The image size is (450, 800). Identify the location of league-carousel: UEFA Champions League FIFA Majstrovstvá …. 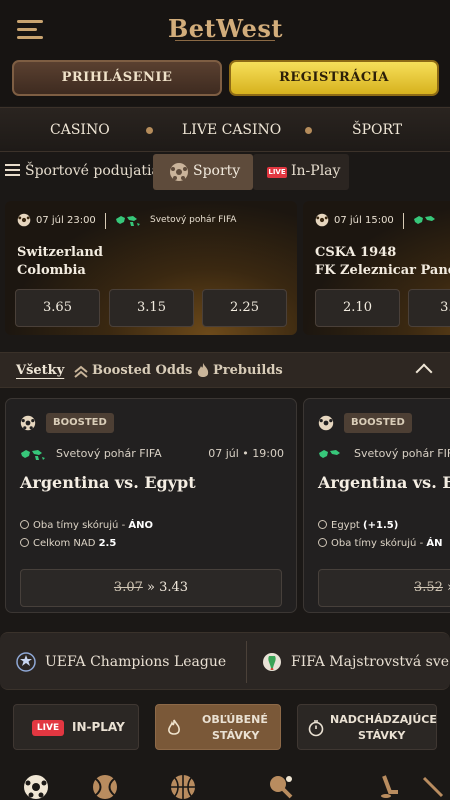
(225, 661).